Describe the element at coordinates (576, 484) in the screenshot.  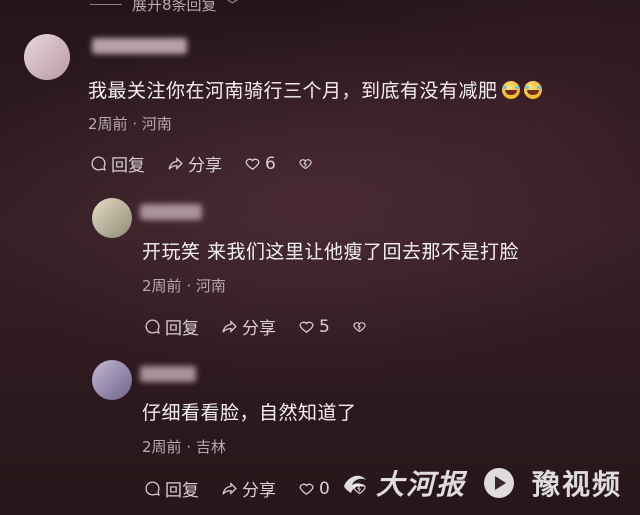
I see `watermark-brand-2: 豫视频` at that location.